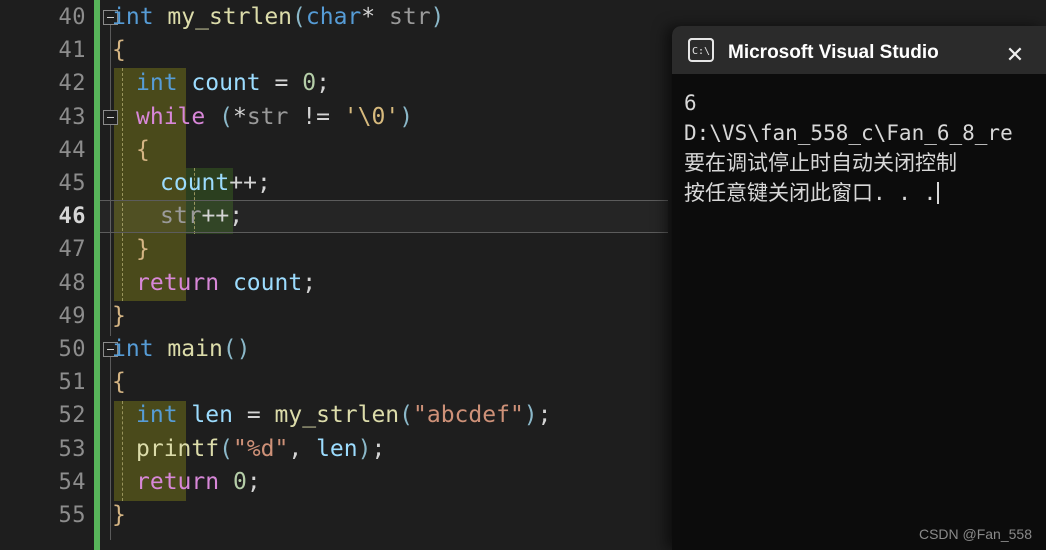 The height and width of the screenshot is (550, 1046). I want to click on code-text: int len = my_strlen("abcdef");, so click(344, 415).